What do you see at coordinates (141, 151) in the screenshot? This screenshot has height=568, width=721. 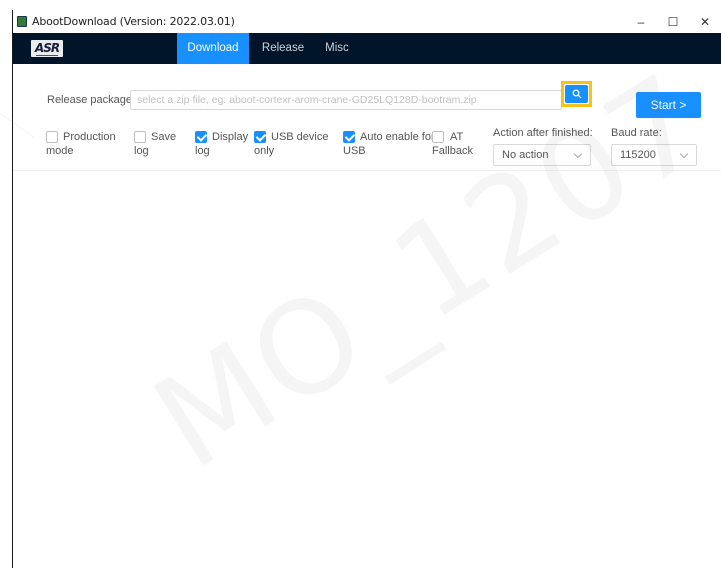 I see `save-log-label-2: log` at bounding box center [141, 151].